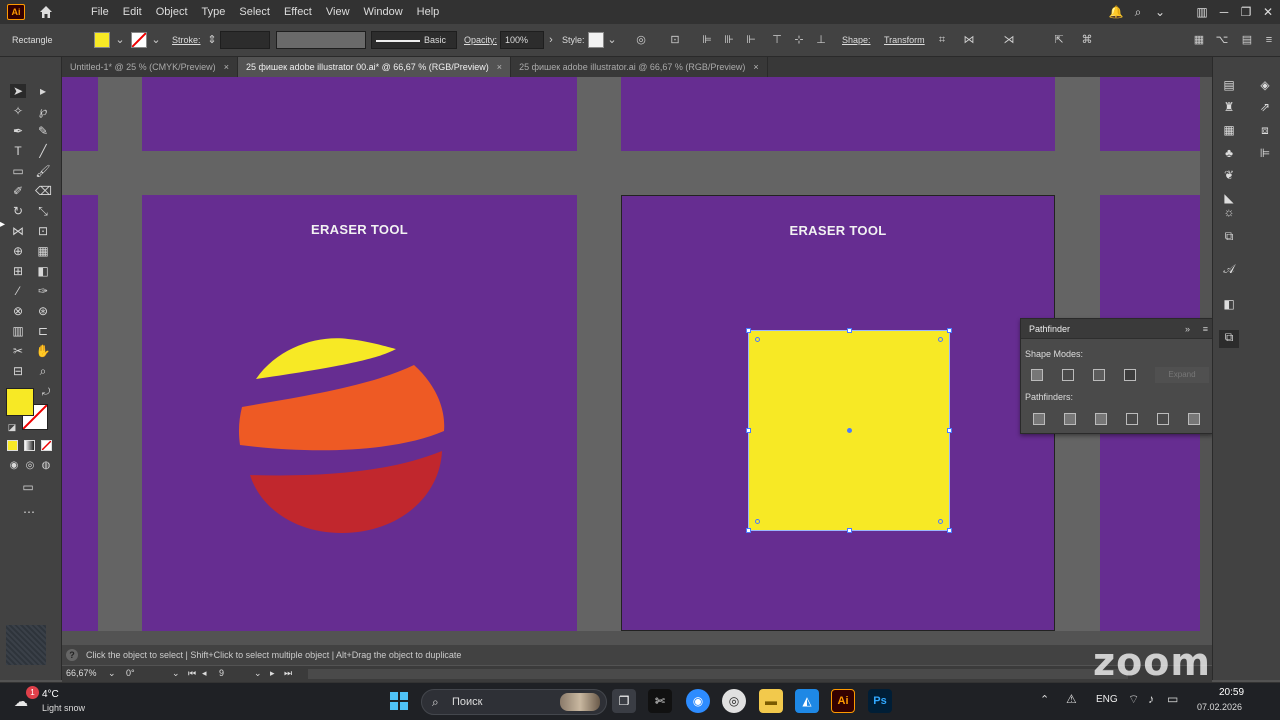 Image resolution: width=1280 pixels, height=720 pixels. What do you see at coordinates (1044, 699) in the screenshot?
I see `tray-chevron-icon: ⌃` at bounding box center [1044, 699].